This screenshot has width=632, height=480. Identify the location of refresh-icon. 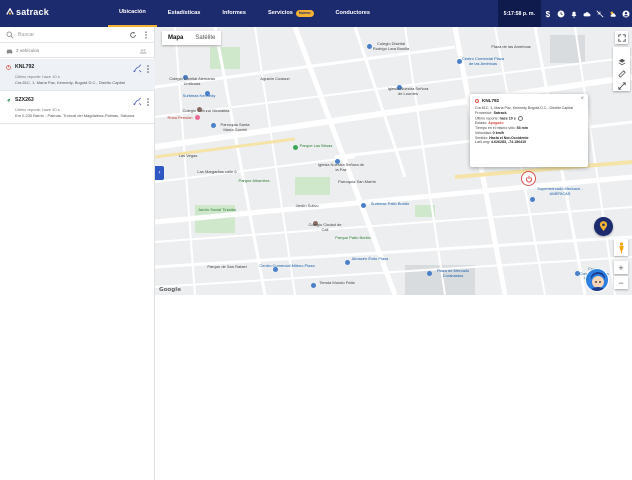
(133, 35).